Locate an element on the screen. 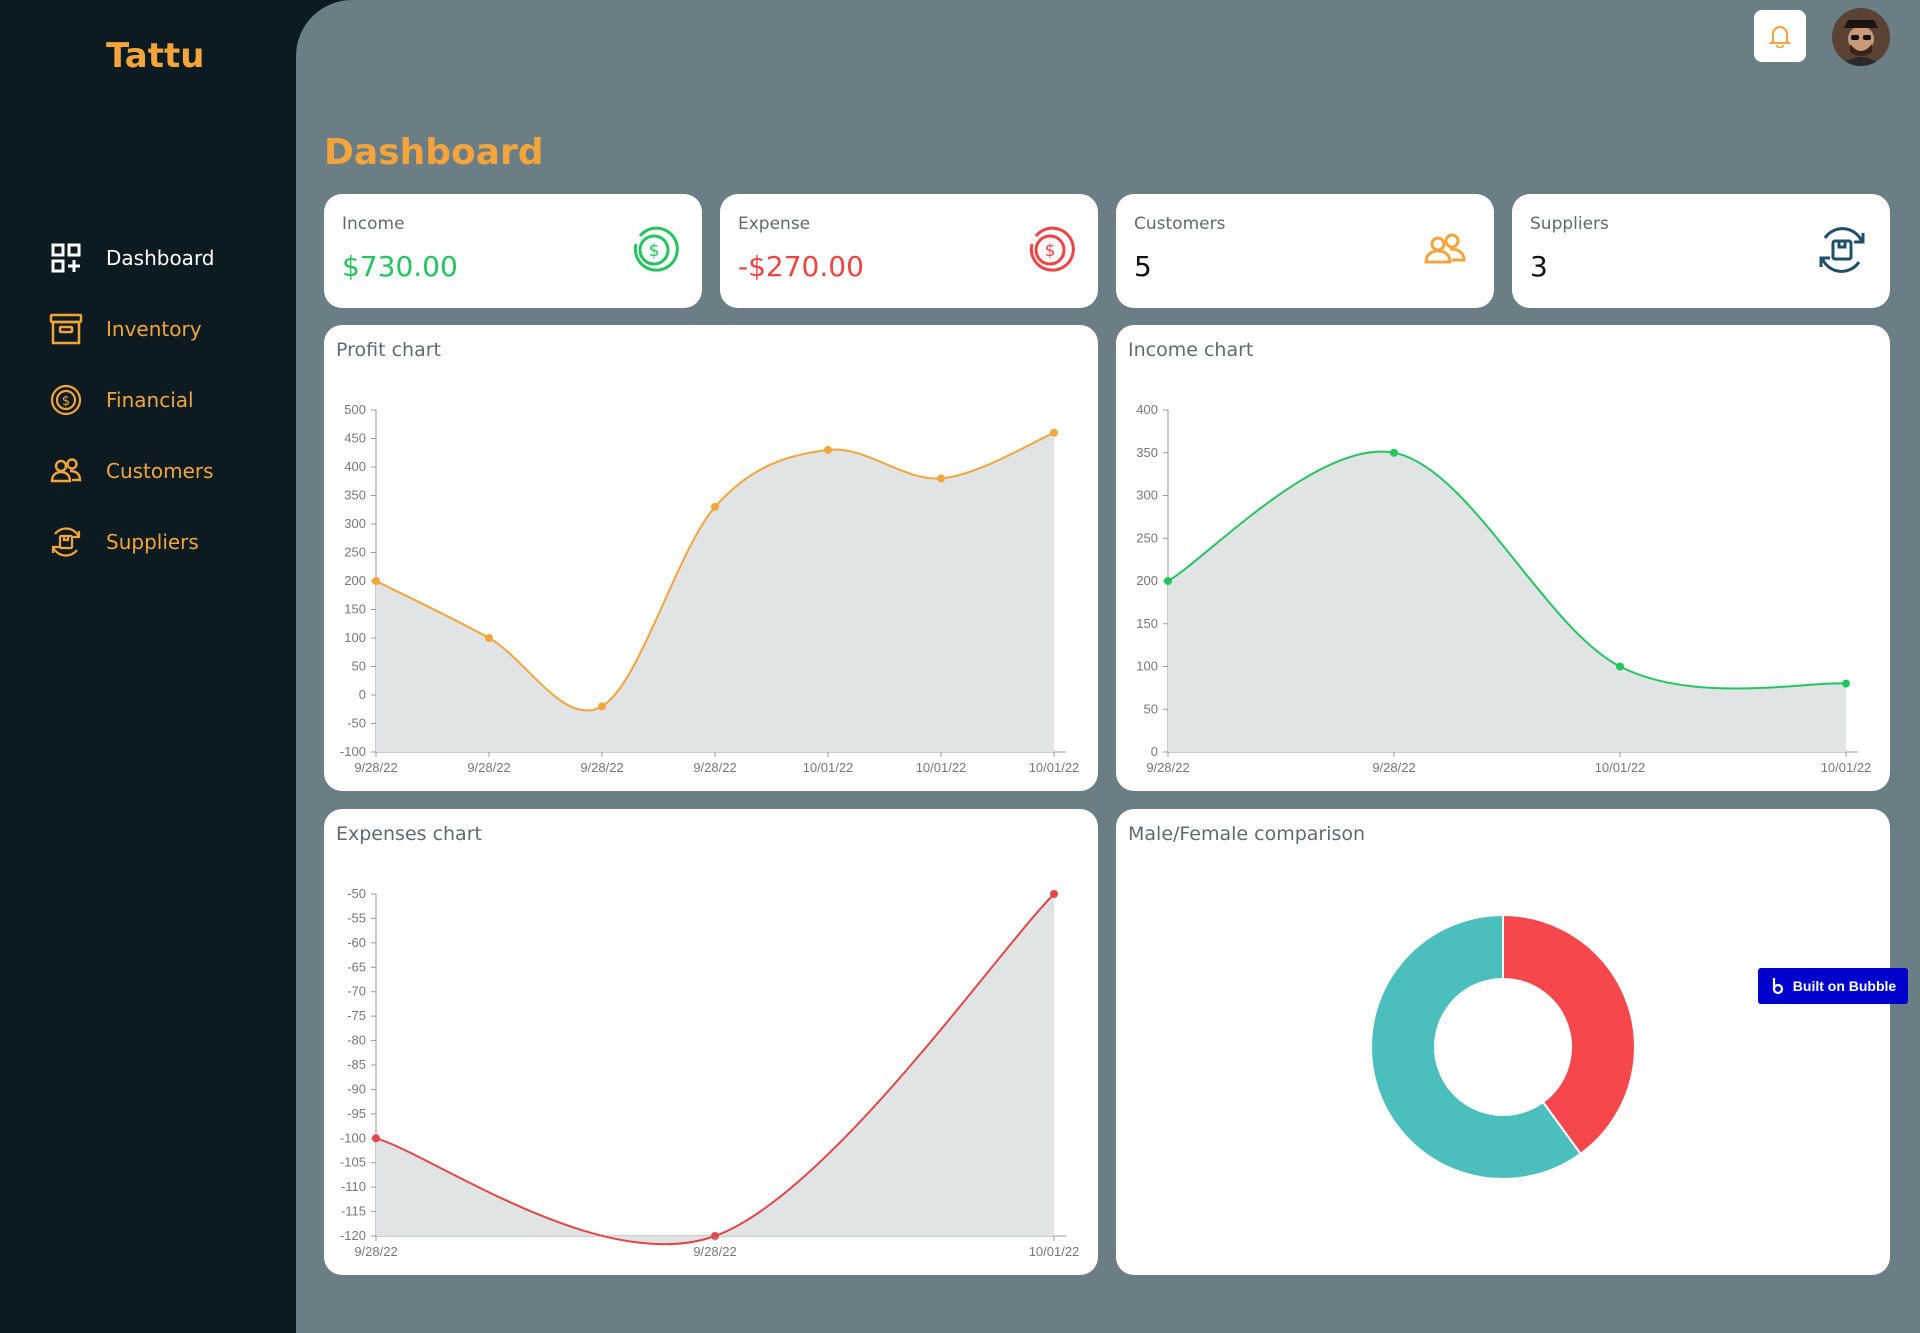  gender-chart-card: Male/Female comparison is located at coordinates (1503, 1042).